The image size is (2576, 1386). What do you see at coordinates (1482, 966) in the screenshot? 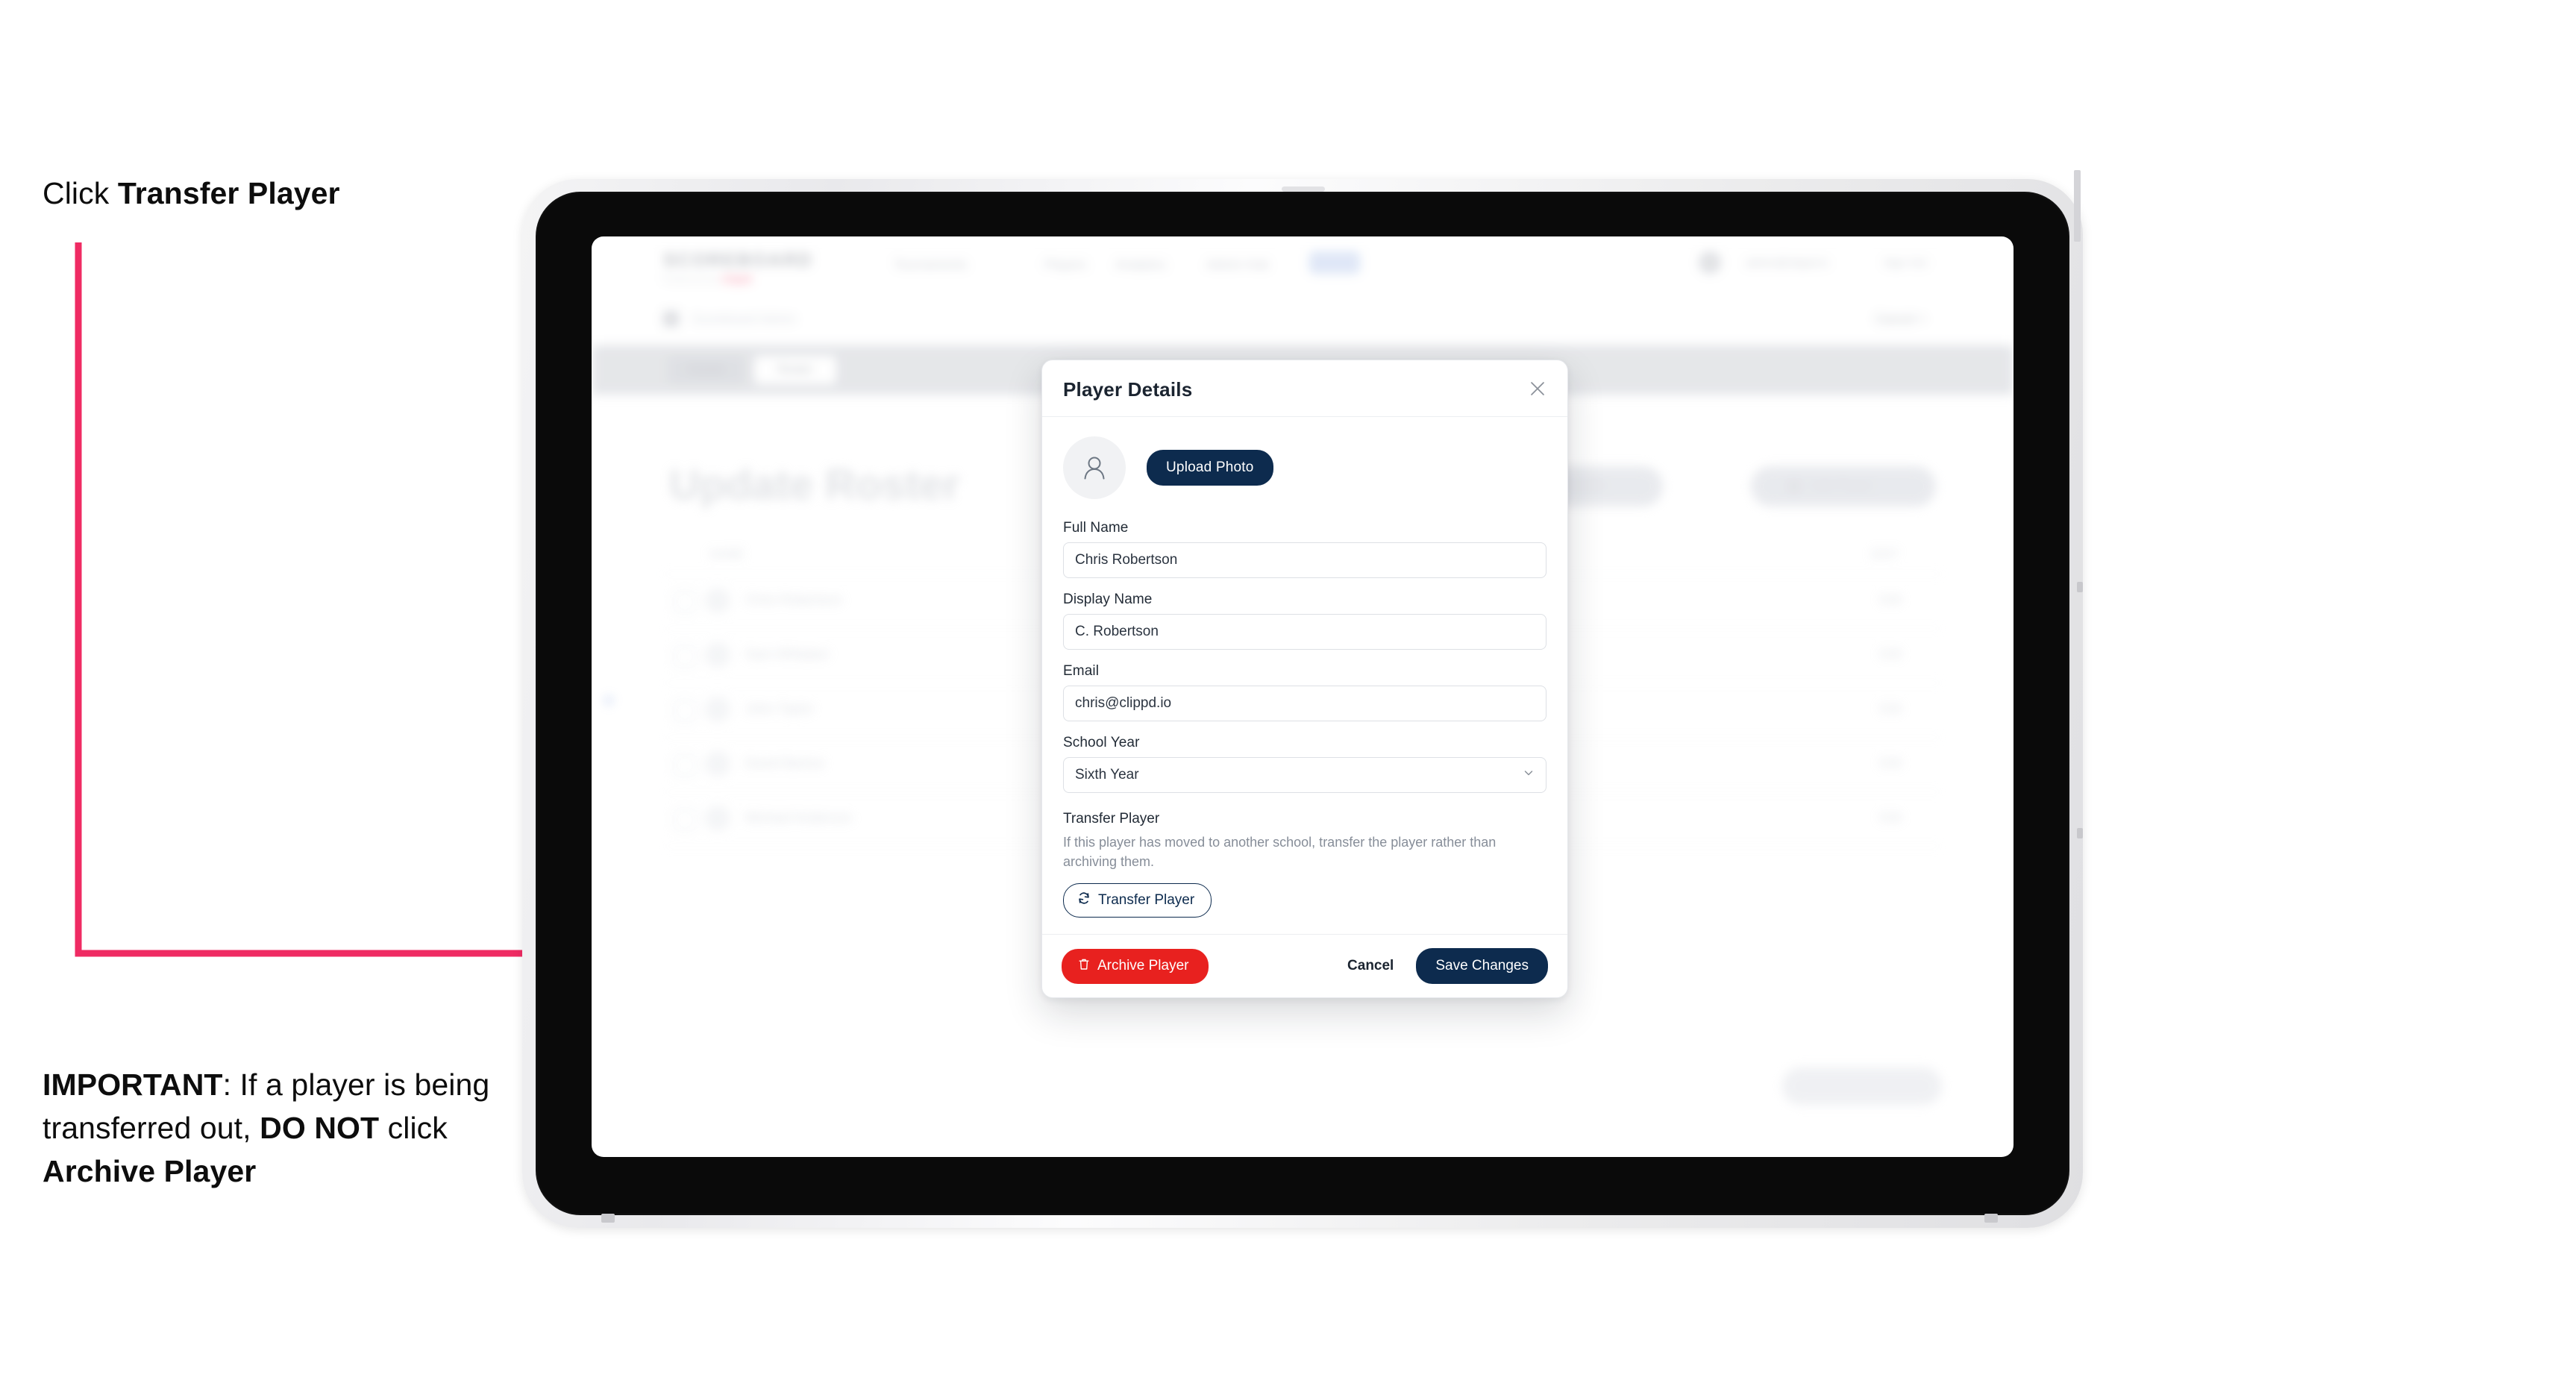
I see `save-changes-button: Save Changes` at bounding box center [1482, 966].